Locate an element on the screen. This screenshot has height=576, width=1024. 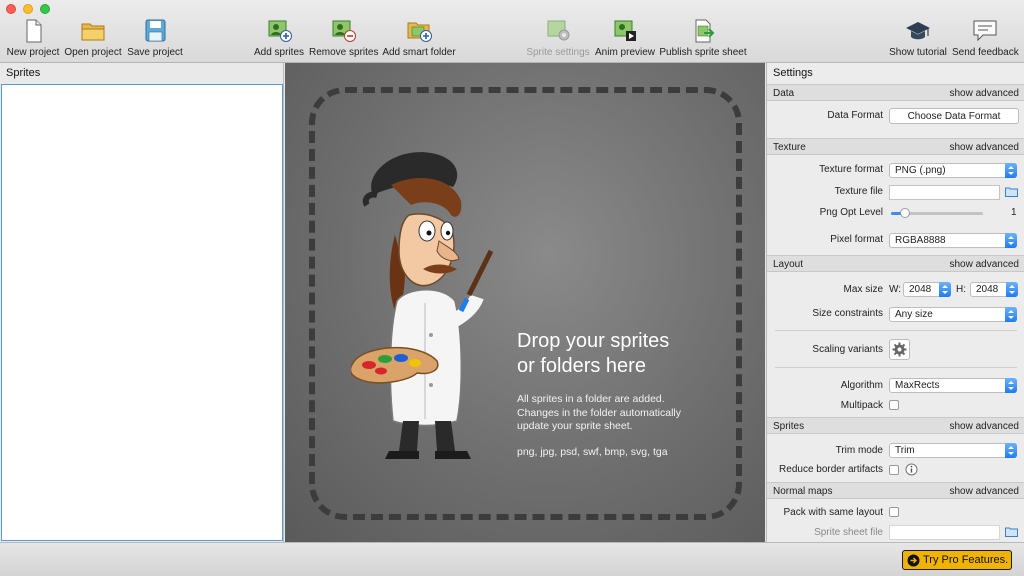
settings-title: Settings is located at coordinates (793, 73).